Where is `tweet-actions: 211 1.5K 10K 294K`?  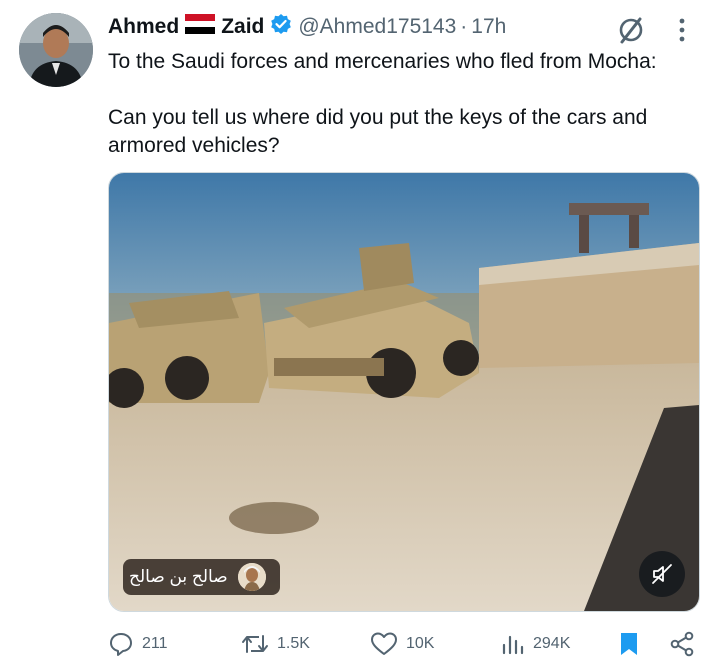 tweet-actions: 211 1.5K 10K 294K is located at coordinates (403, 644).